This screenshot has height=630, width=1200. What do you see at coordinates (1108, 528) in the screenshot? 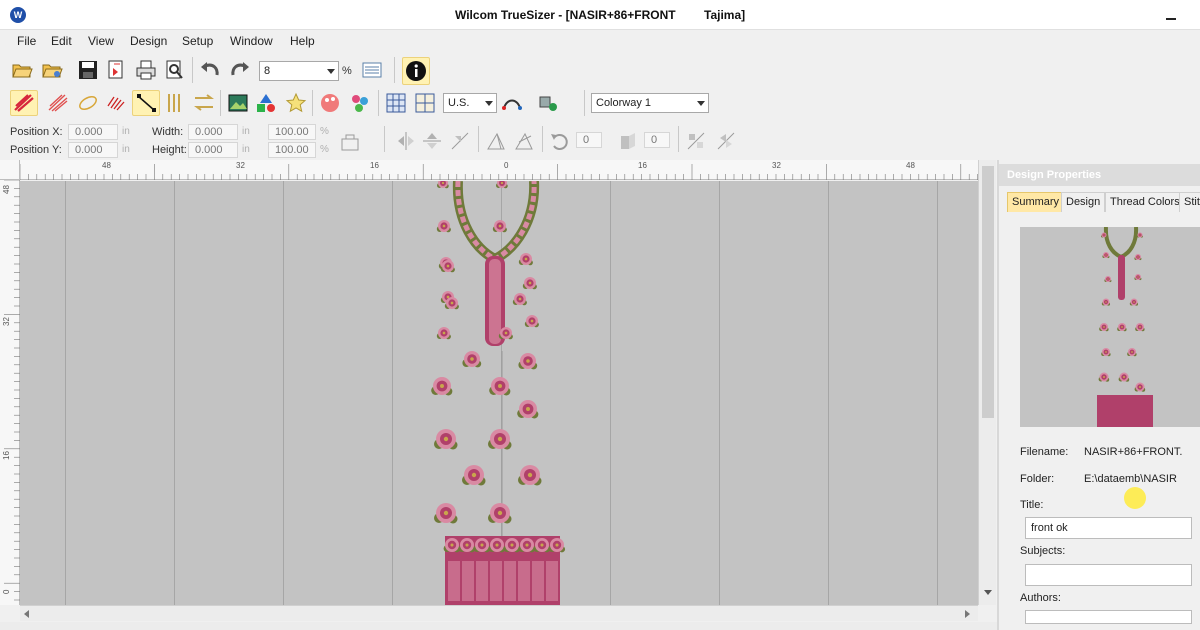
I see `title-input: front ok` at bounding box center [1108, 528].